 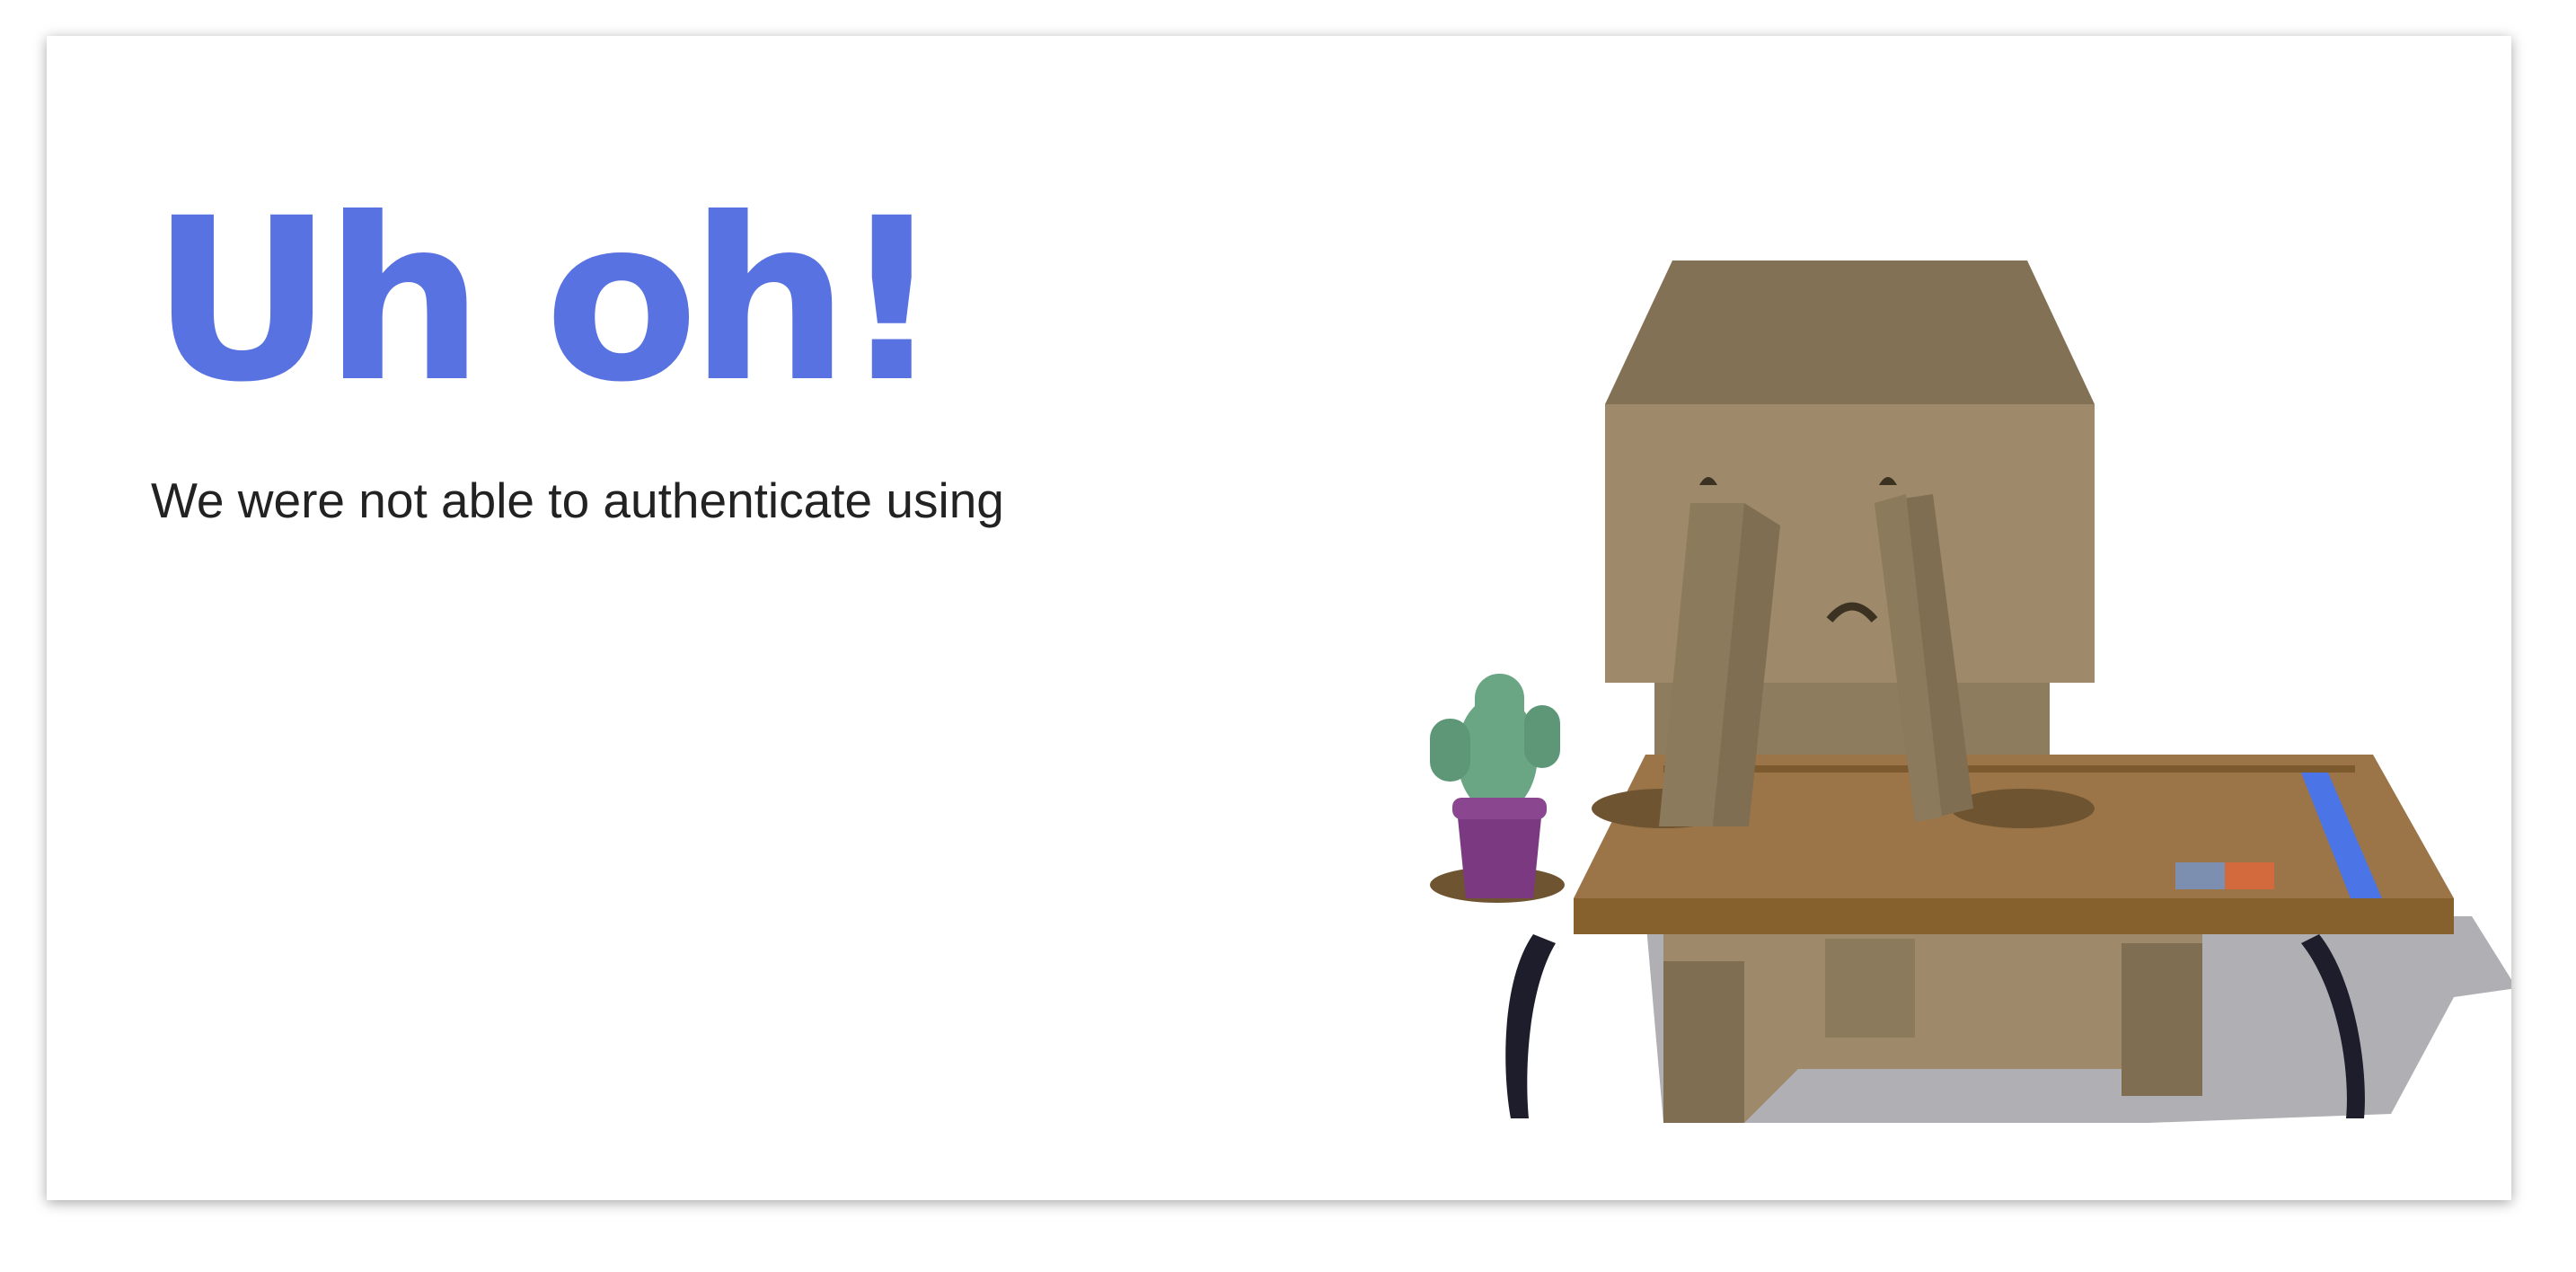 What do you see at coordinates (577, 500) in the screenshot?
I see `error-message: We were not able to authenticate using` at bounding box center [577, 500].